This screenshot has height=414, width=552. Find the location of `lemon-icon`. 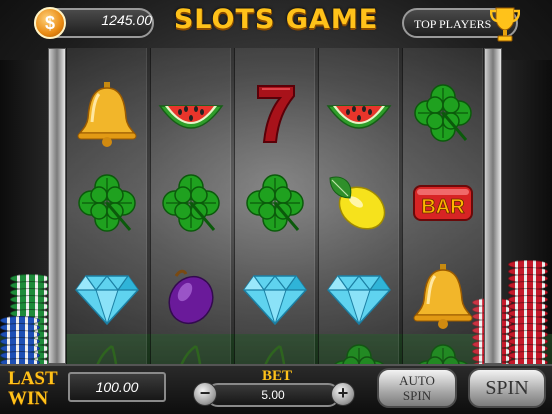

lemon-icon is located at coordinates (359, 203).